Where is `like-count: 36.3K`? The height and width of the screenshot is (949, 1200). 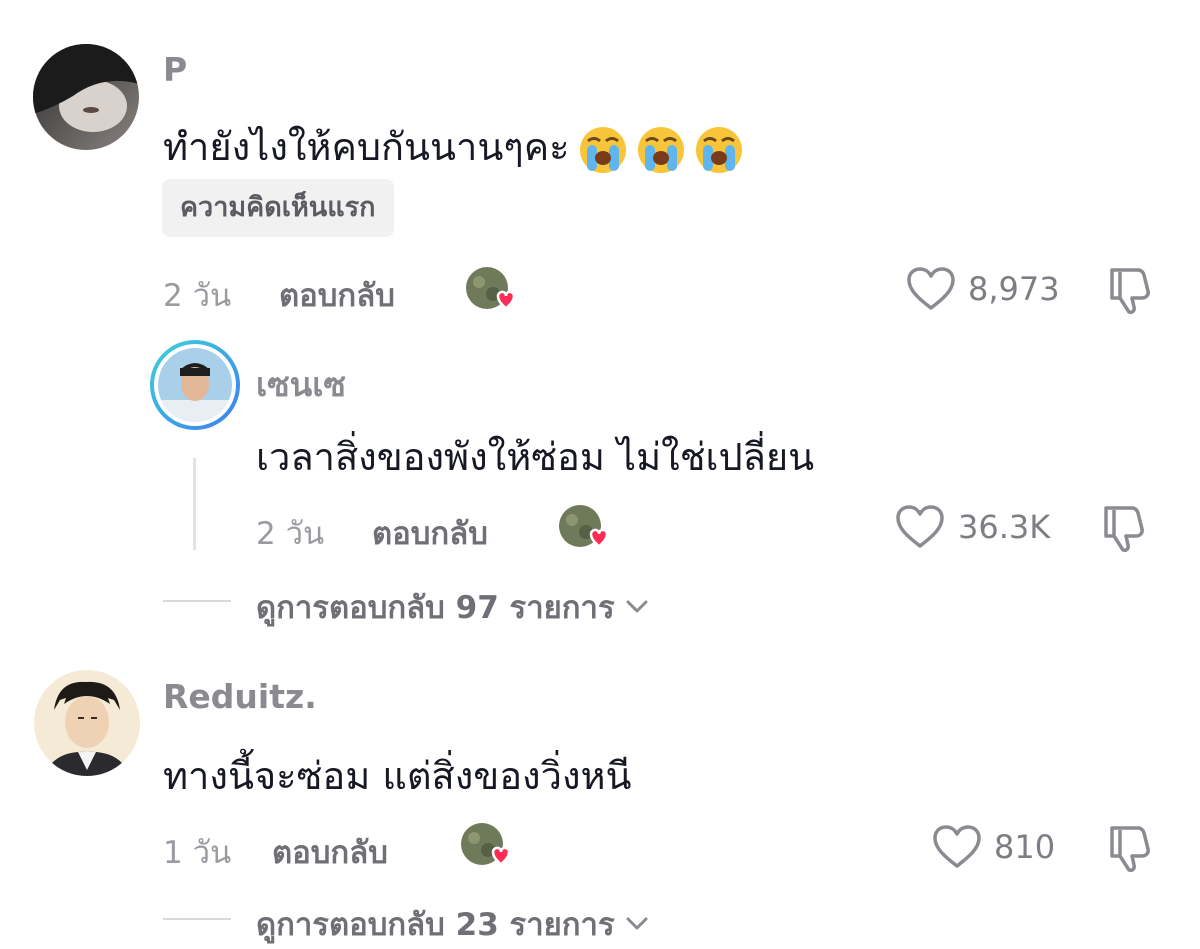
like-count: 36.3K is located at coordinates (1004, 527).